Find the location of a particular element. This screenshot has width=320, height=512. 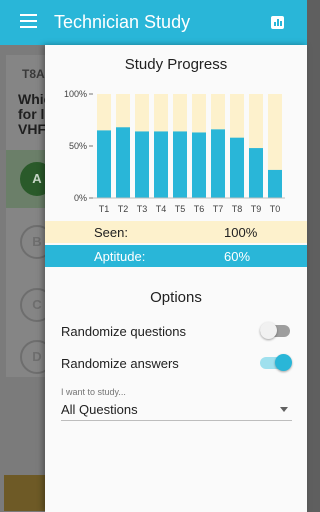

bar-chart-icon is located at coordinates (277, 22).